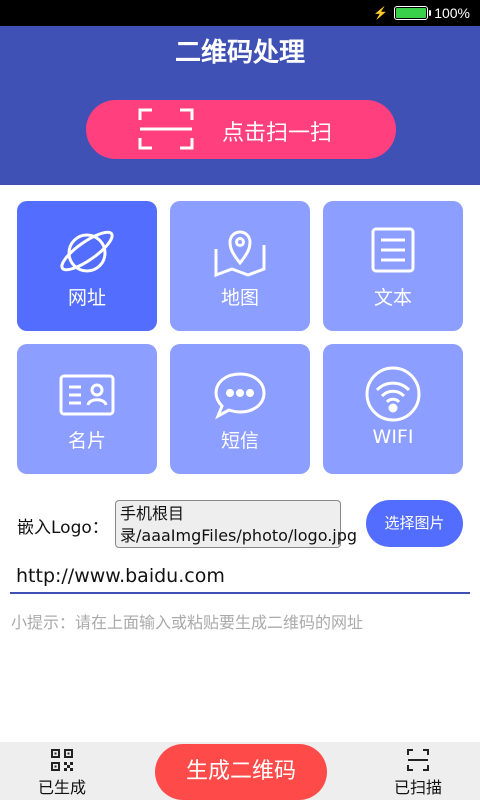 Image resolution: width=480 pixels, height=800 pixels. I want to click on status-right: ⚡ 100%, so click(421, 13).